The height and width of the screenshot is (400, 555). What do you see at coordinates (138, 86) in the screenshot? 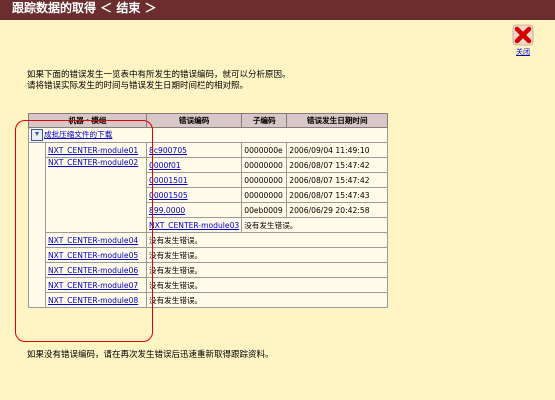
I see `intro-line-2: 请将错误实际发生的时间与错误发生日期时间栏的相对照。` at bounding box center [138, 86].